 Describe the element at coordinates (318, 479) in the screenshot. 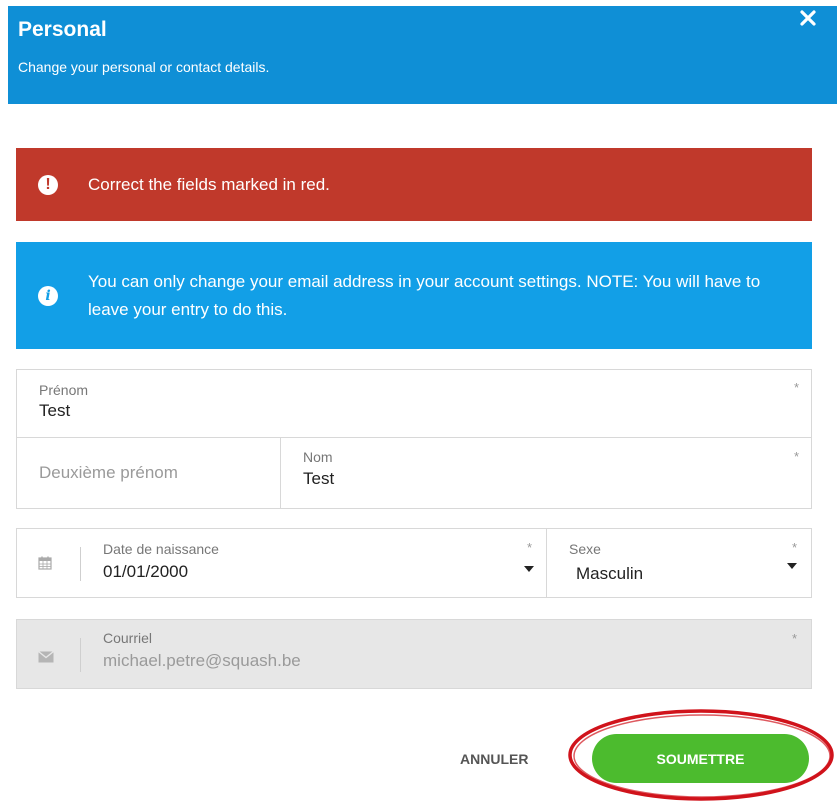

I see `last-name-value: Test` at that location.